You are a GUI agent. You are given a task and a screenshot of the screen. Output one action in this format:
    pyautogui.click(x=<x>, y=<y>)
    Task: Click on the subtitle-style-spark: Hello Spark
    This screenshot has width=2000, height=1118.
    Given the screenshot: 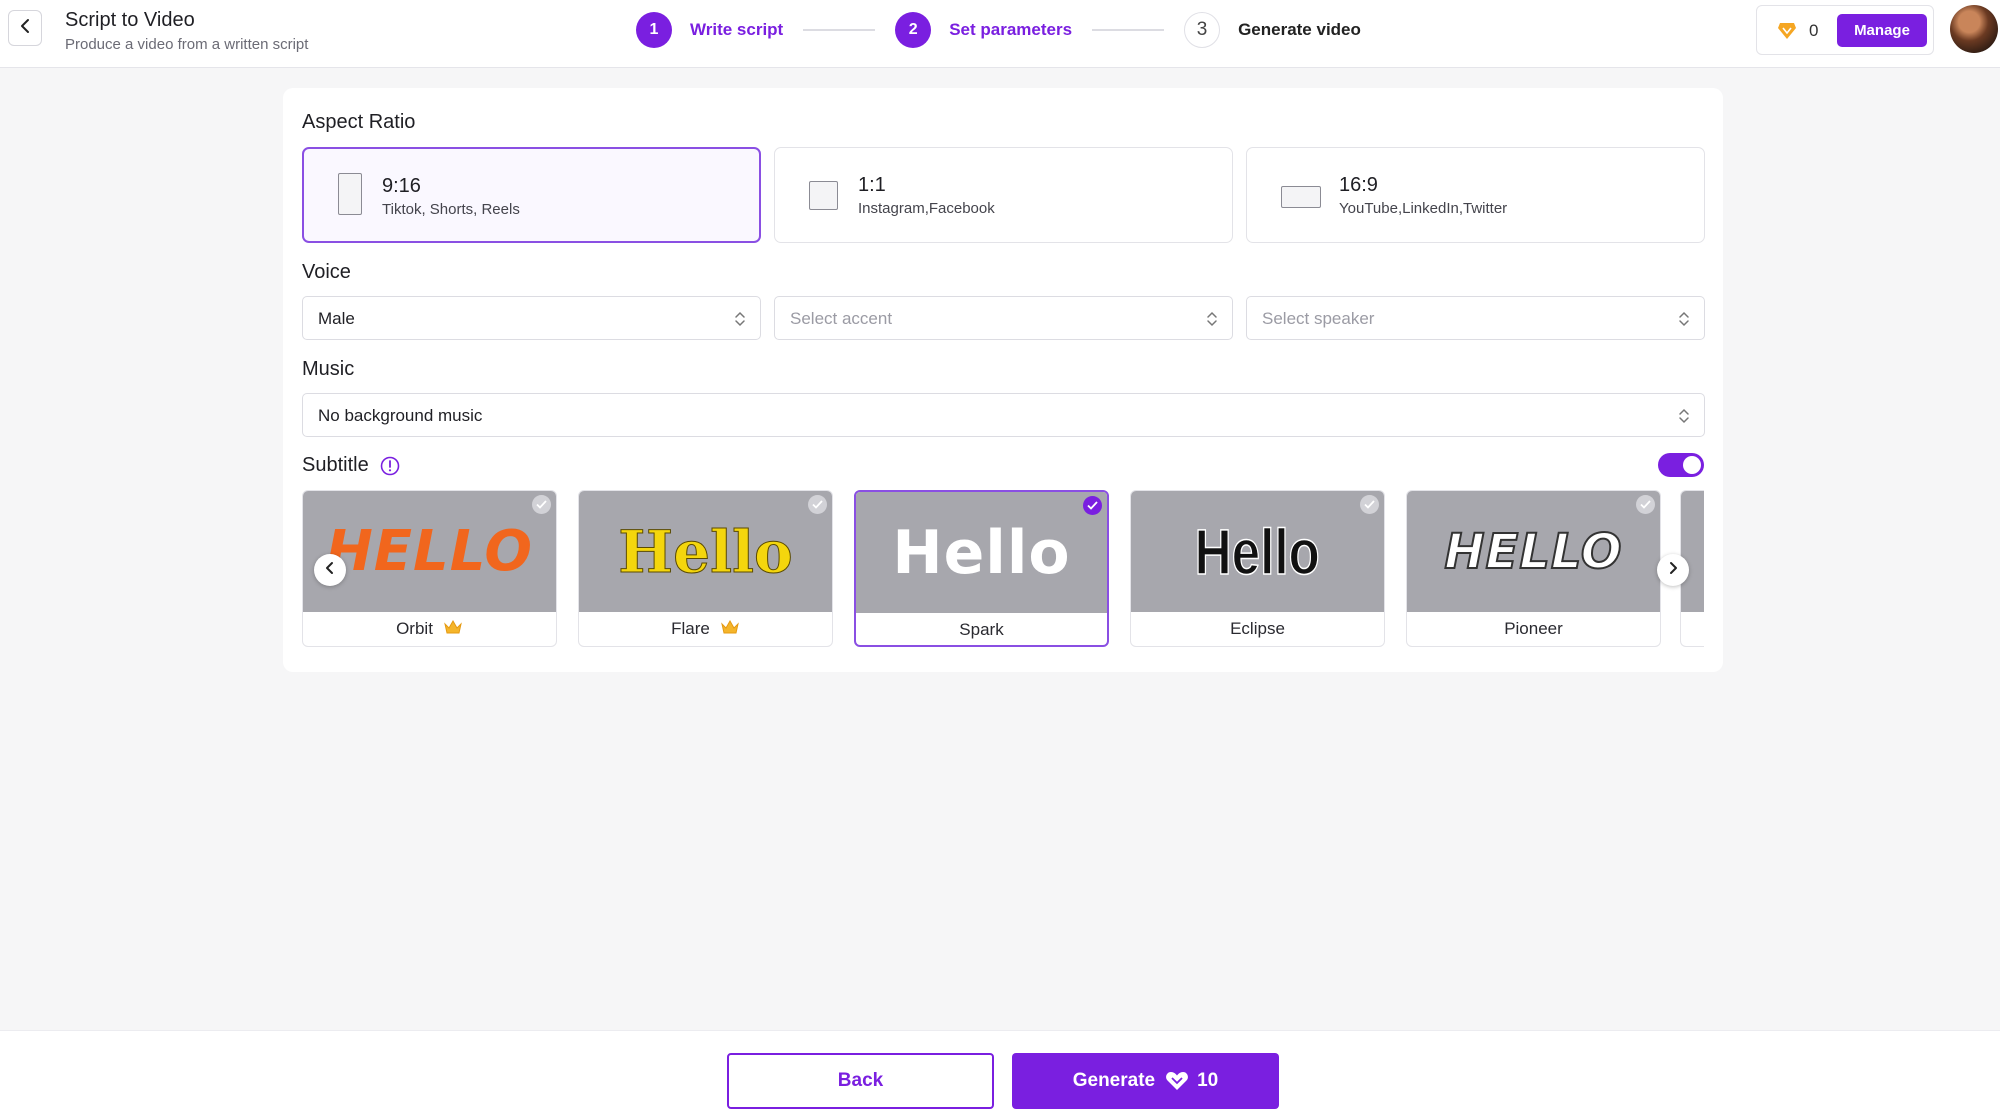 What is the action you would take?
    pyautogui.click(x=981, y=568)
    